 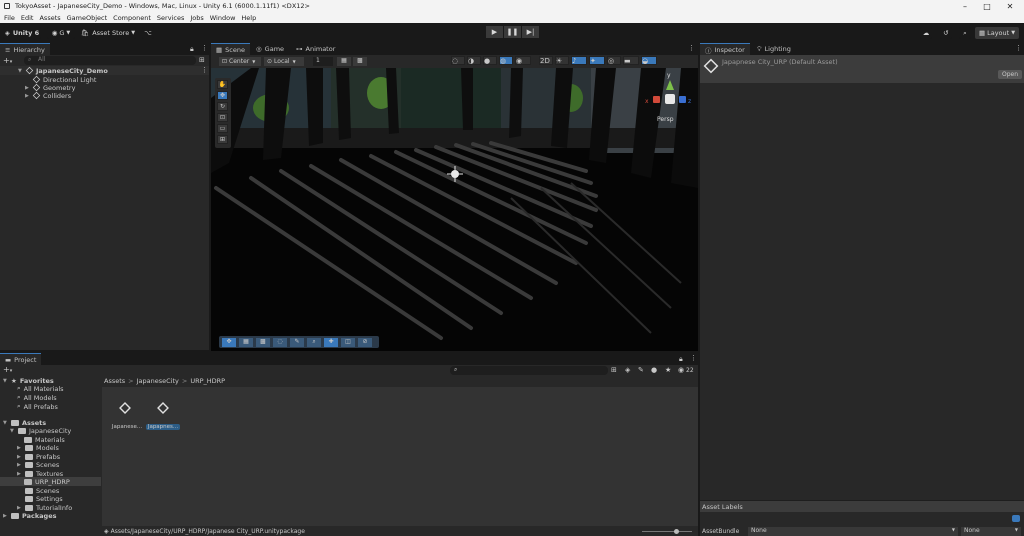 I want to click on favorite-item: ⌕ All Materials, so click(x=40, y=388).